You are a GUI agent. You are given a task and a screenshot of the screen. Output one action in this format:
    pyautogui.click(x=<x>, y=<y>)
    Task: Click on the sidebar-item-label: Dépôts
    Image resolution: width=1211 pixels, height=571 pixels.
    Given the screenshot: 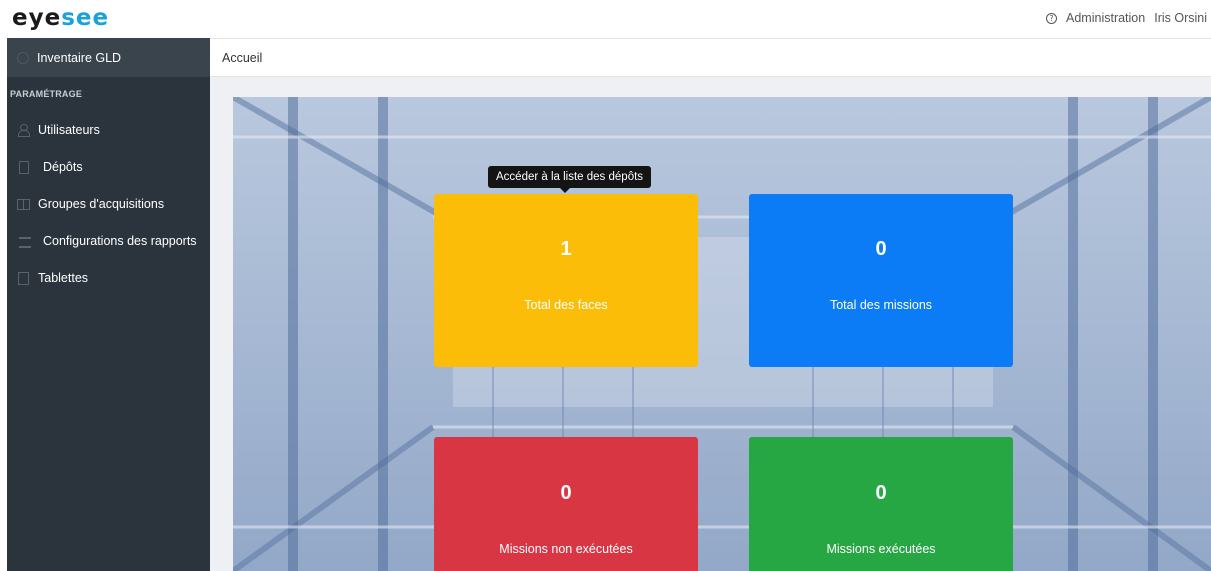 What is the action you would take?
    pyautogui.click(x=63, y=166)
    